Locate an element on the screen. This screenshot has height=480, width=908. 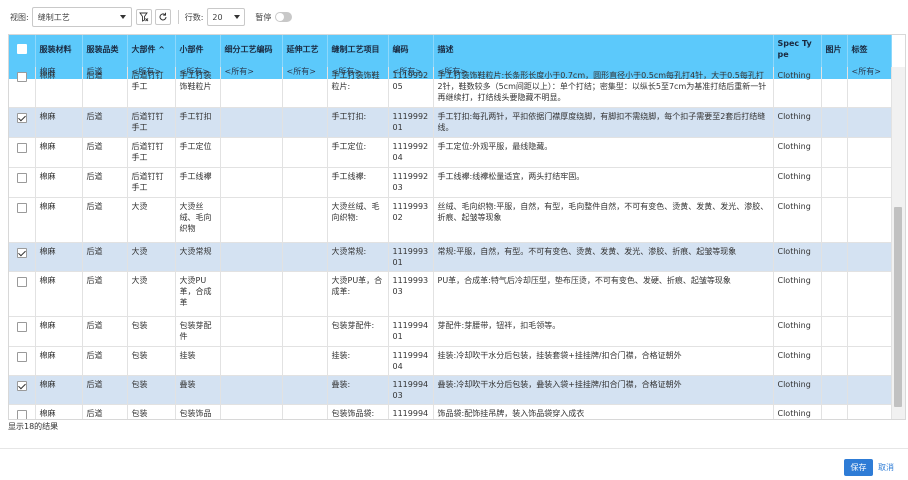
rows-label: 行数: is located at coordinates (194, 17).